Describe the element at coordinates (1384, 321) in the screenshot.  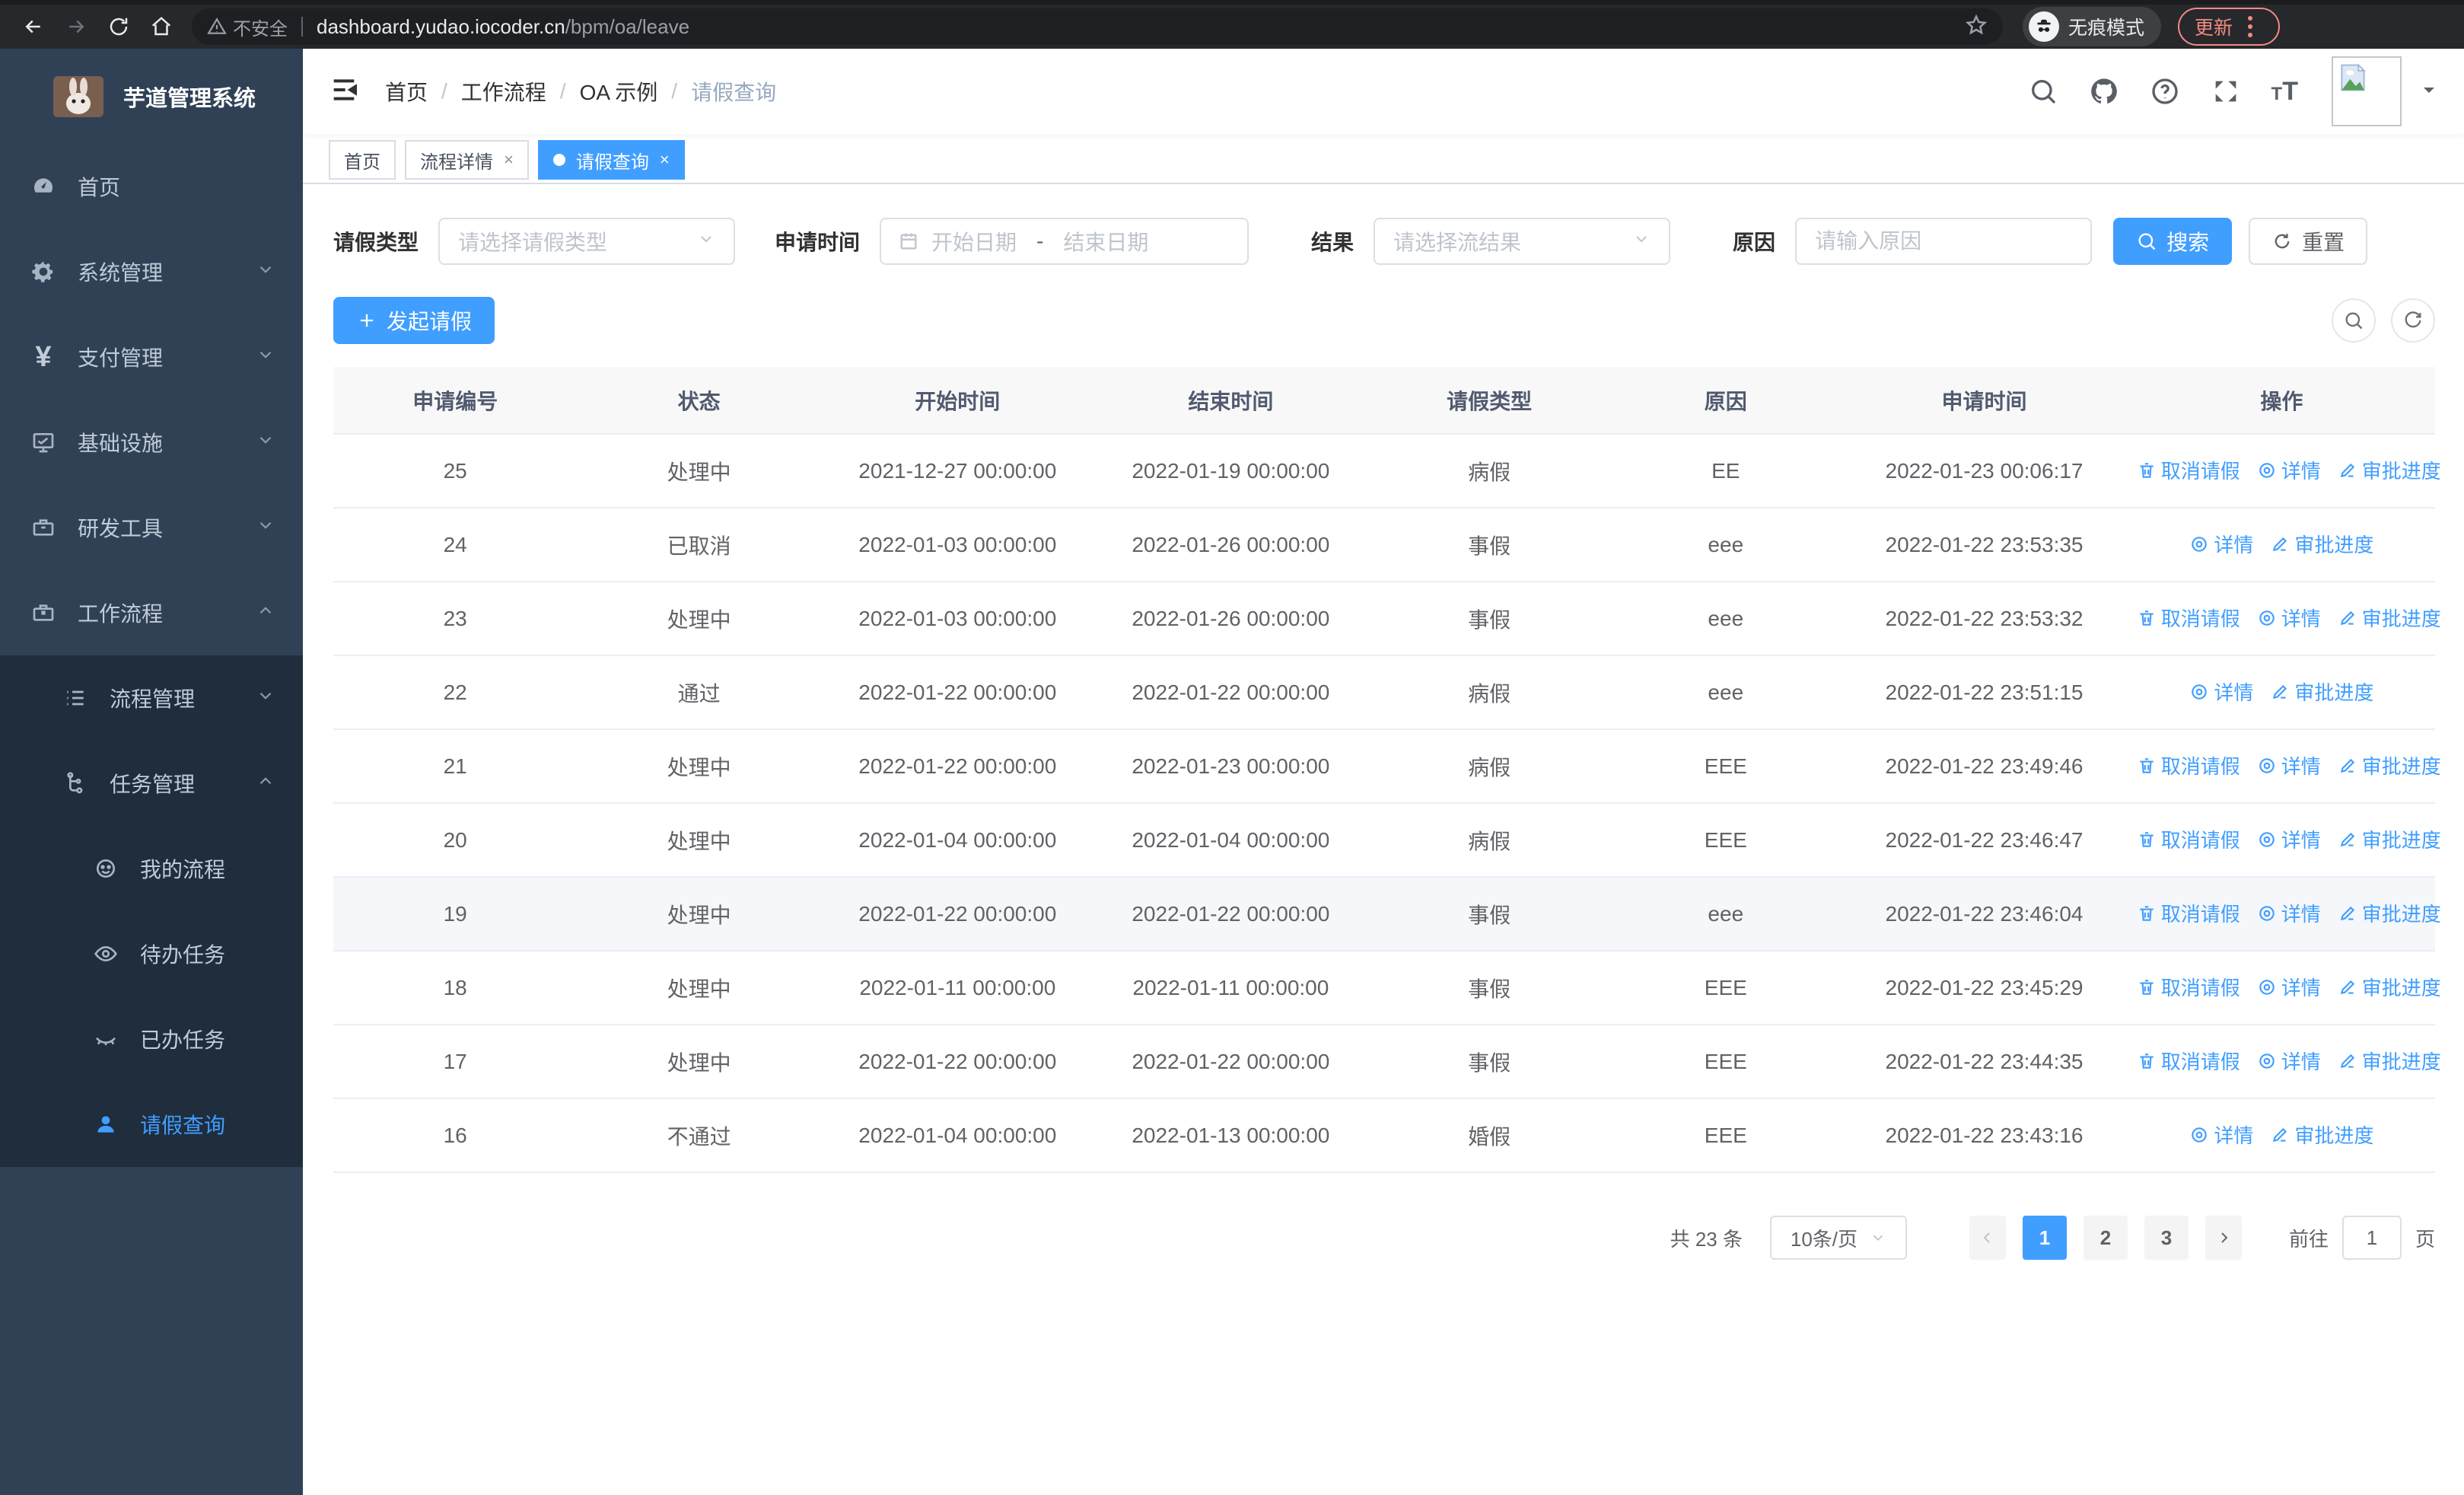
I see `table-toolbar: 发起请假` at that location.